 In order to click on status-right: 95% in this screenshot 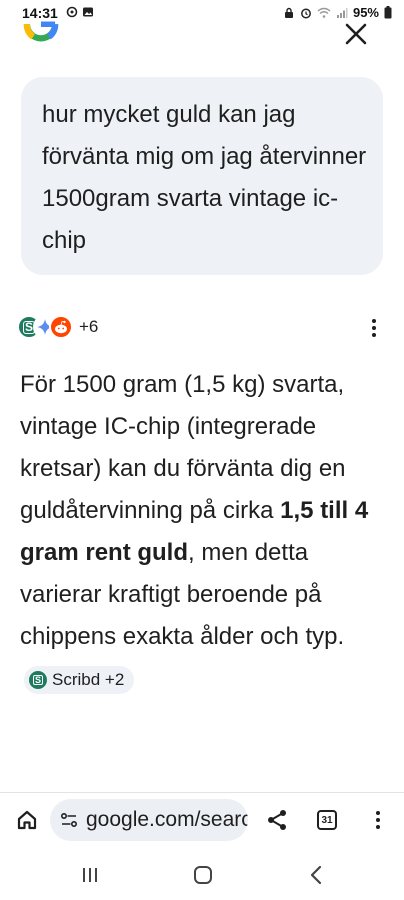, I will do `click(337, 12)`.